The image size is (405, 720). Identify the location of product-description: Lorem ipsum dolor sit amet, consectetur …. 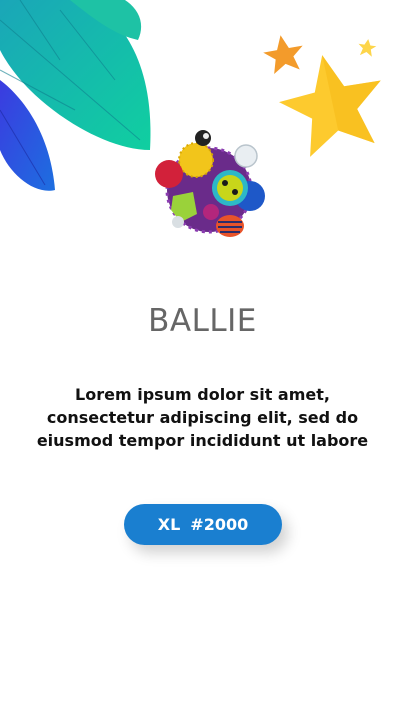
(202, 417).